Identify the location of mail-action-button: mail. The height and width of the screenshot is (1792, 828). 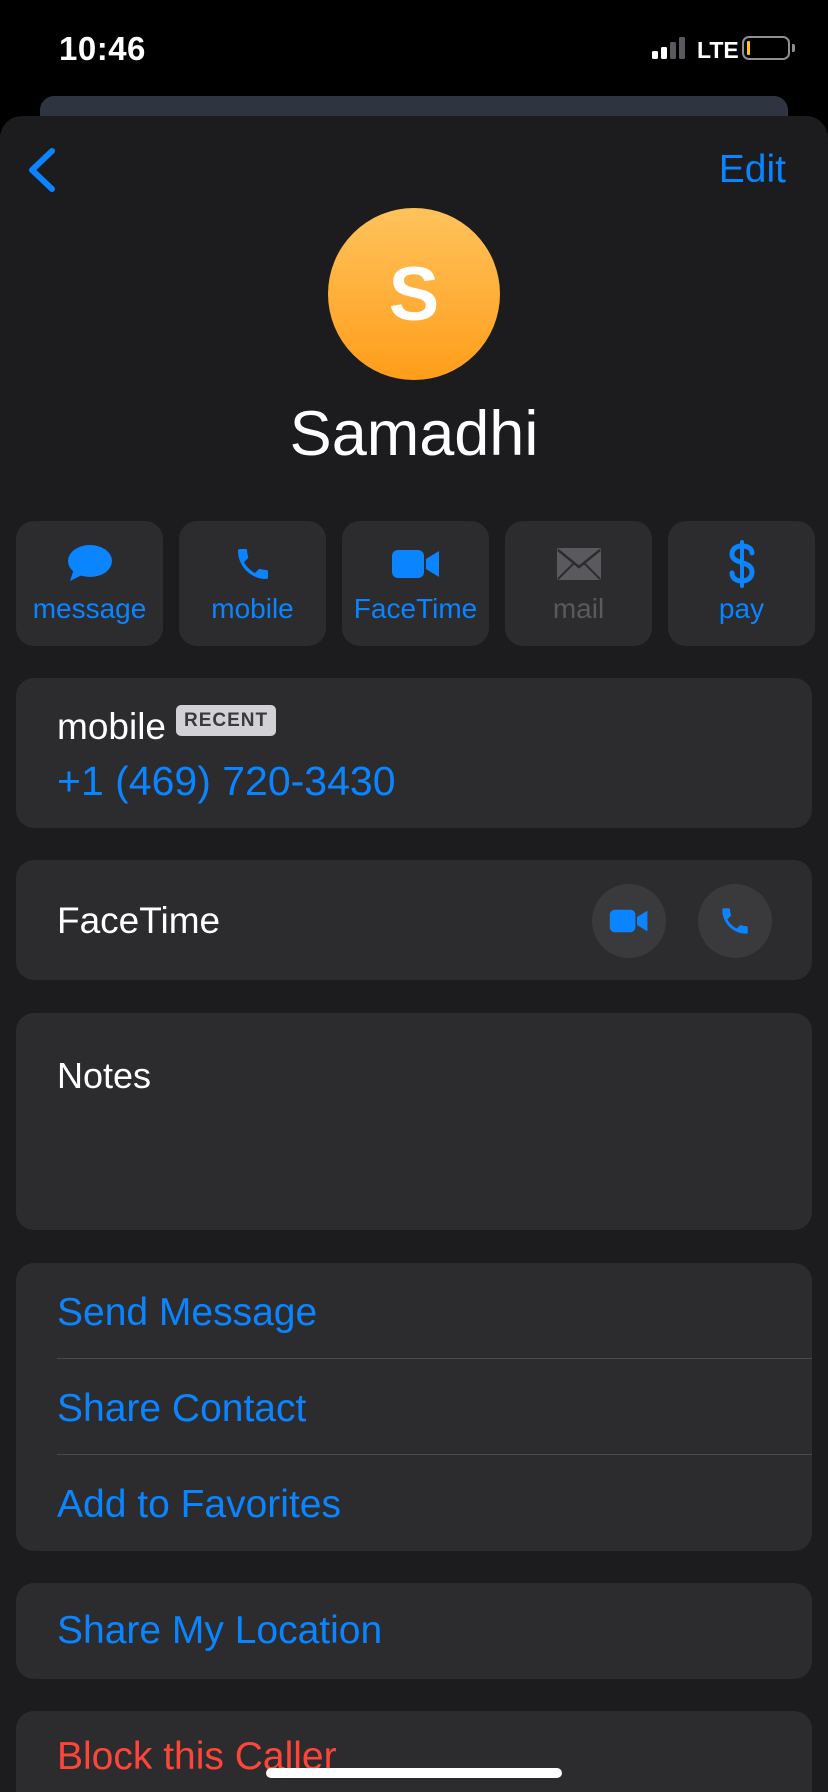
(578, 583).